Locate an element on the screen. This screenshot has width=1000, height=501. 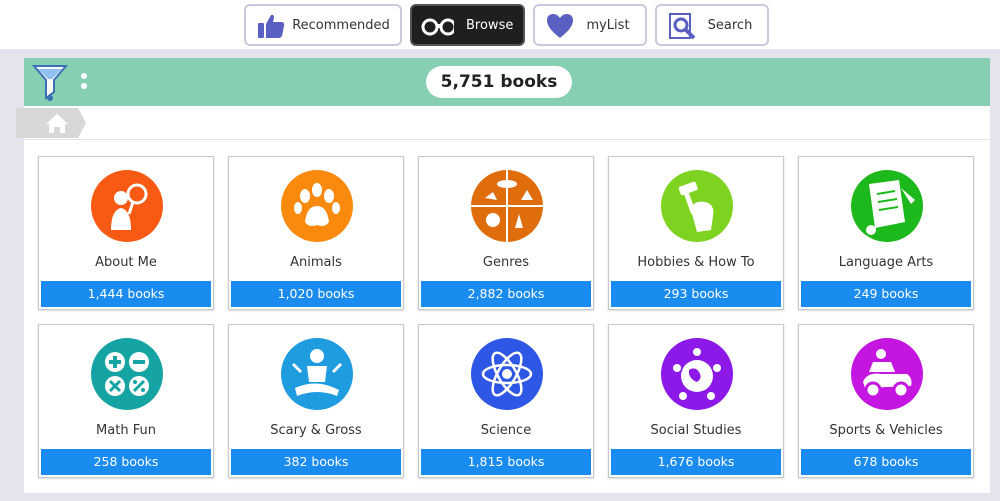
book-count: 5,751 books is located at coordinates (499, 82).